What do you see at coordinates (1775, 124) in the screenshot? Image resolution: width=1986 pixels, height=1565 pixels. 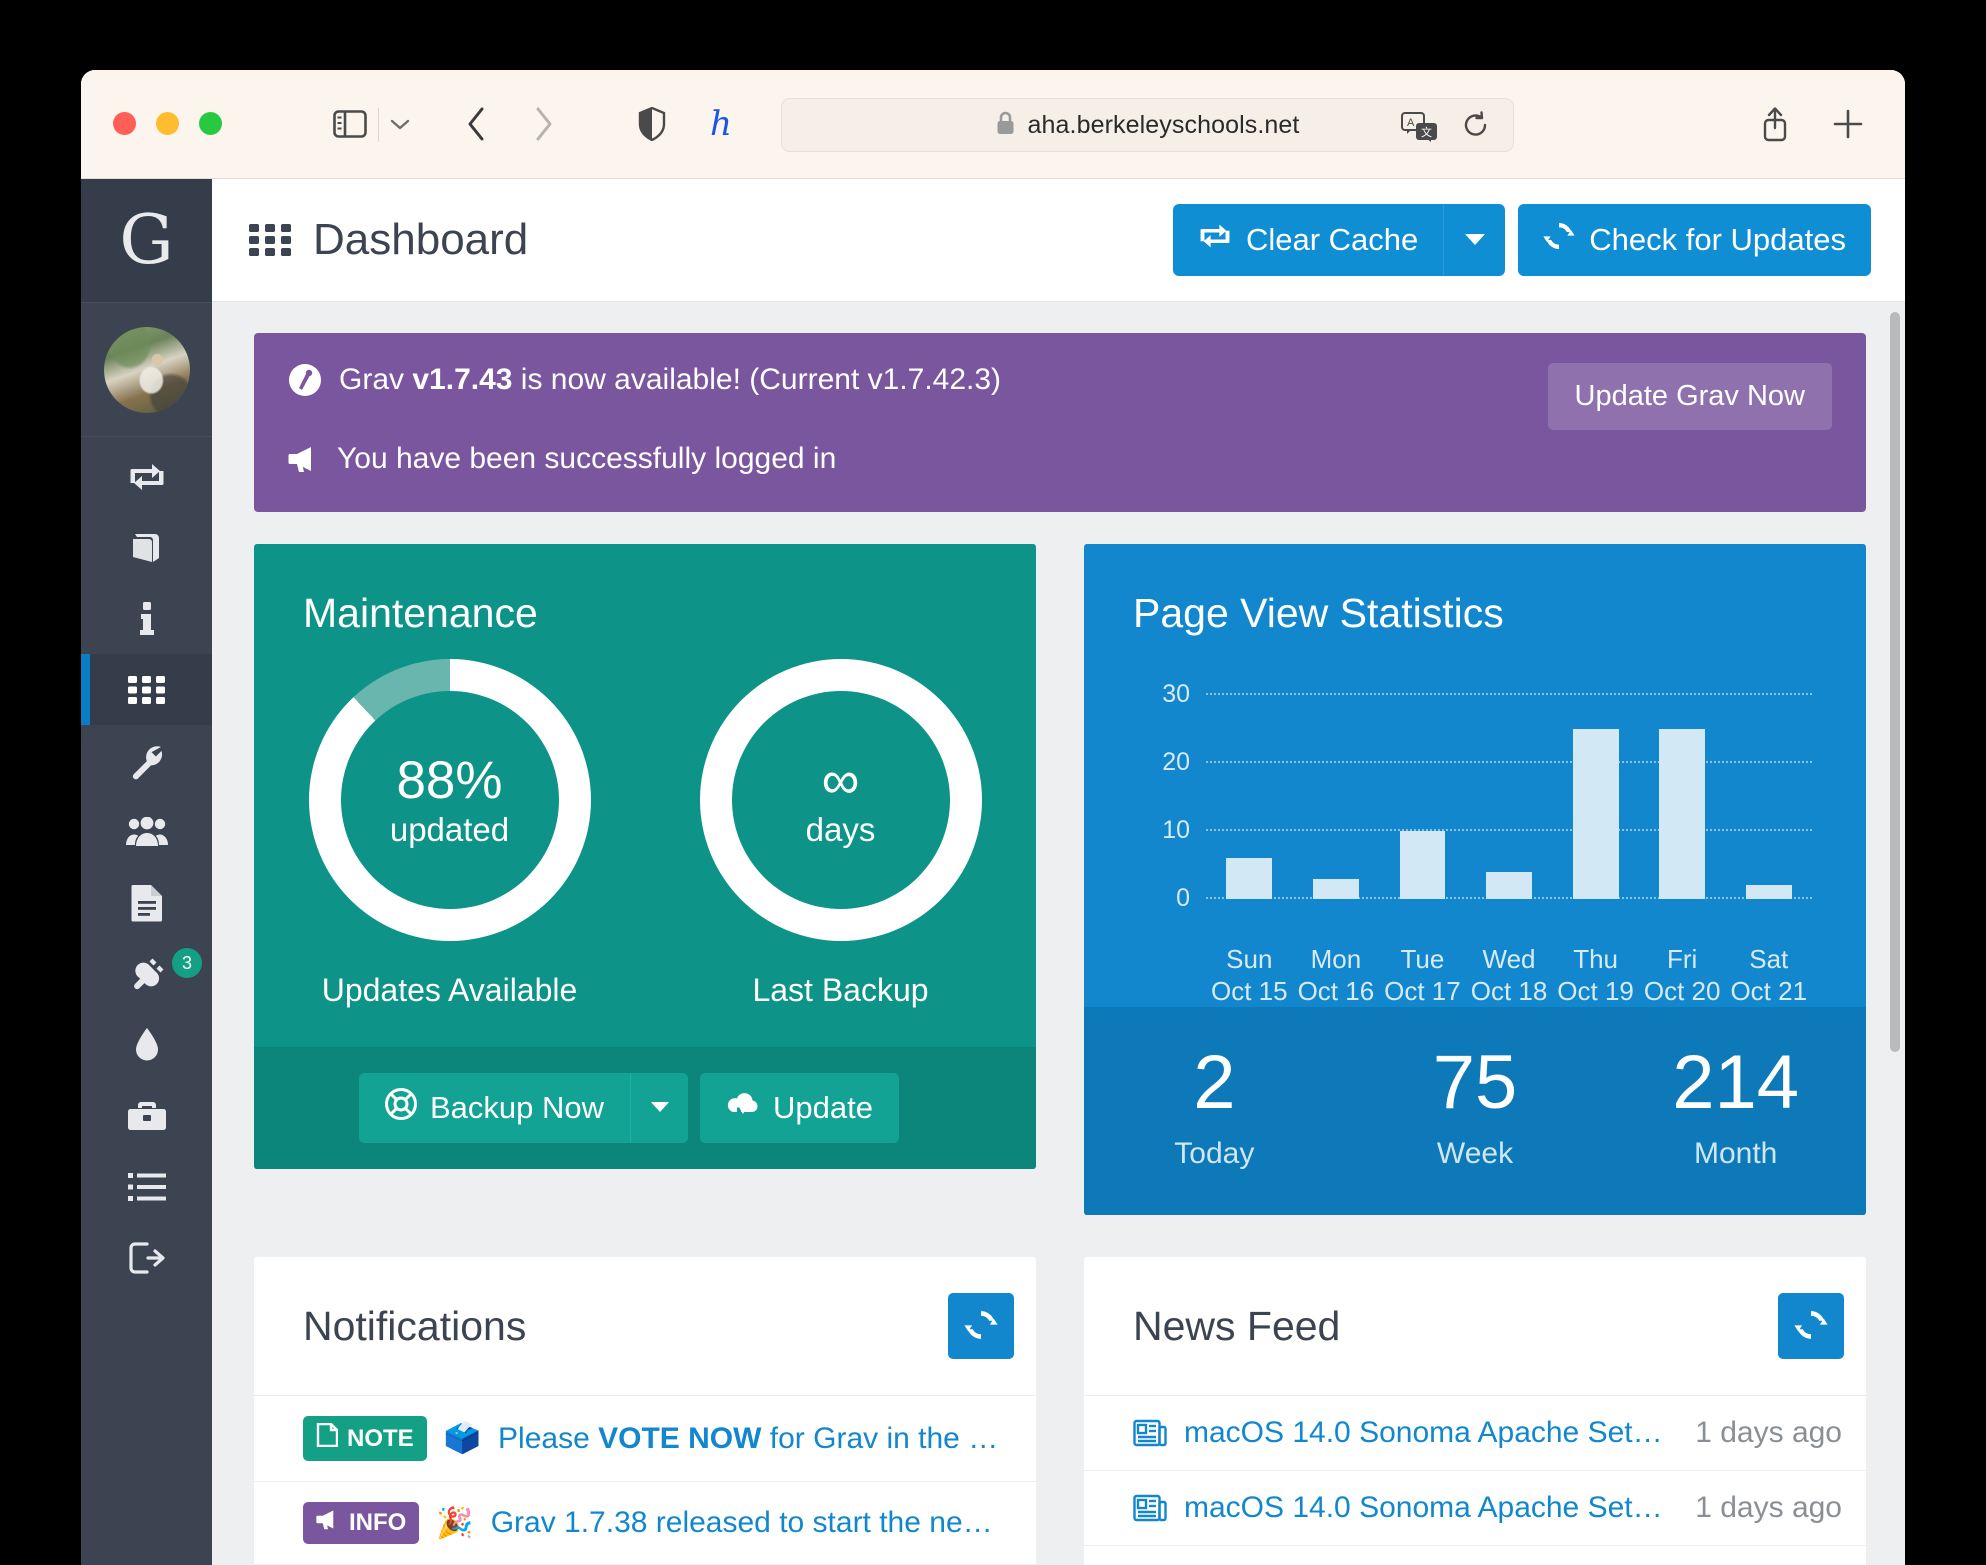 I see `share-icon` at bounding box center [1775, 124].